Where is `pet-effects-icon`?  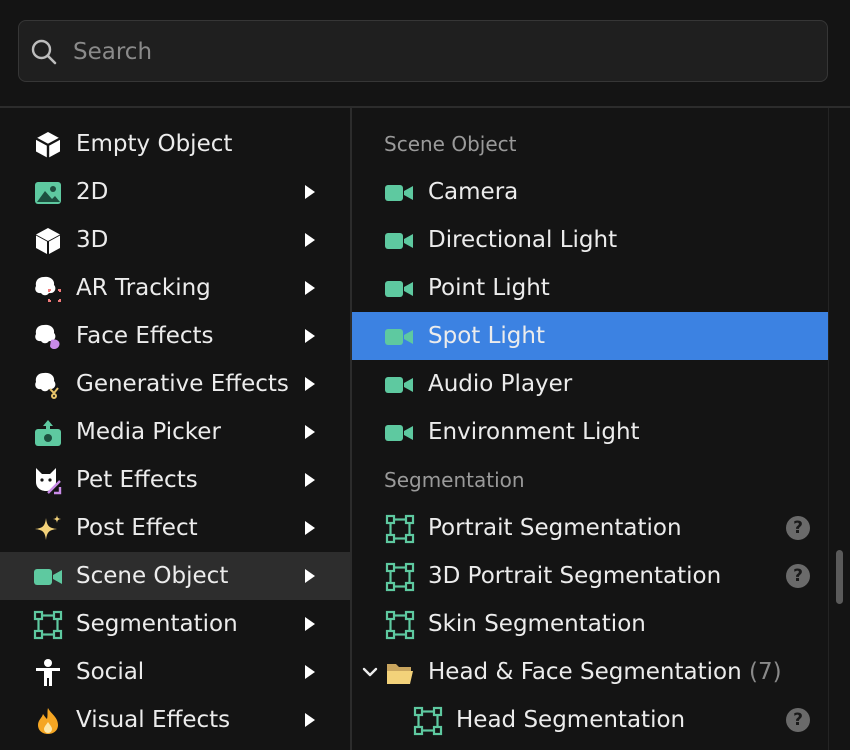
pet-effects-icon is located at coordinates (49, 481).